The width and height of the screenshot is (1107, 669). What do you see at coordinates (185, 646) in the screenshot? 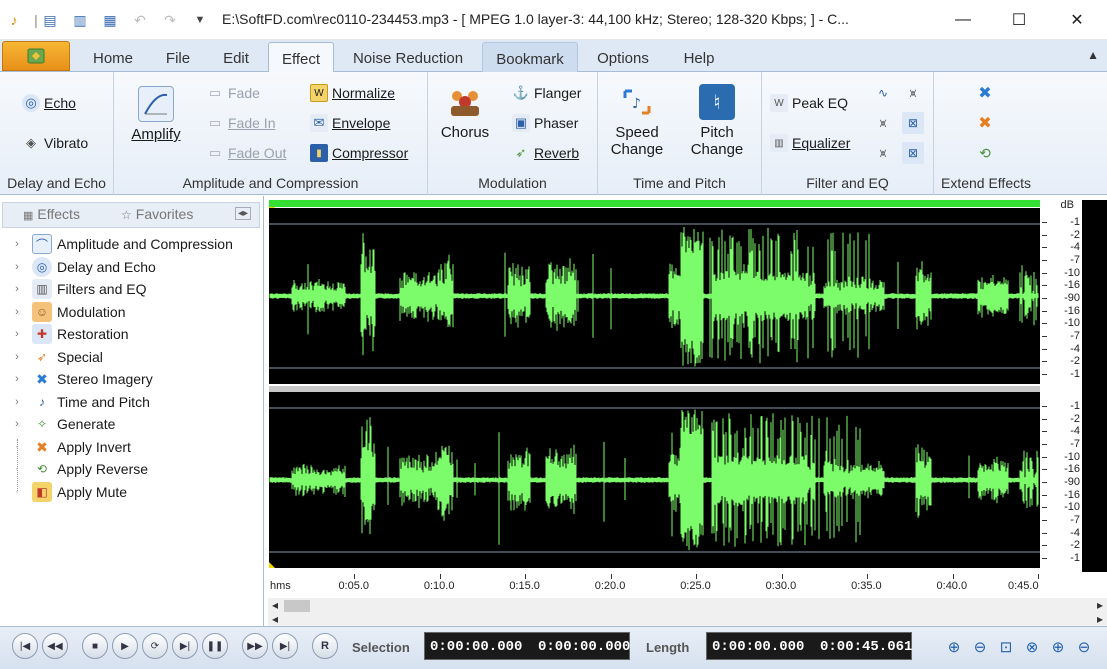
I see `play-selection-button: ▶|` at bounding box center [185, 646].